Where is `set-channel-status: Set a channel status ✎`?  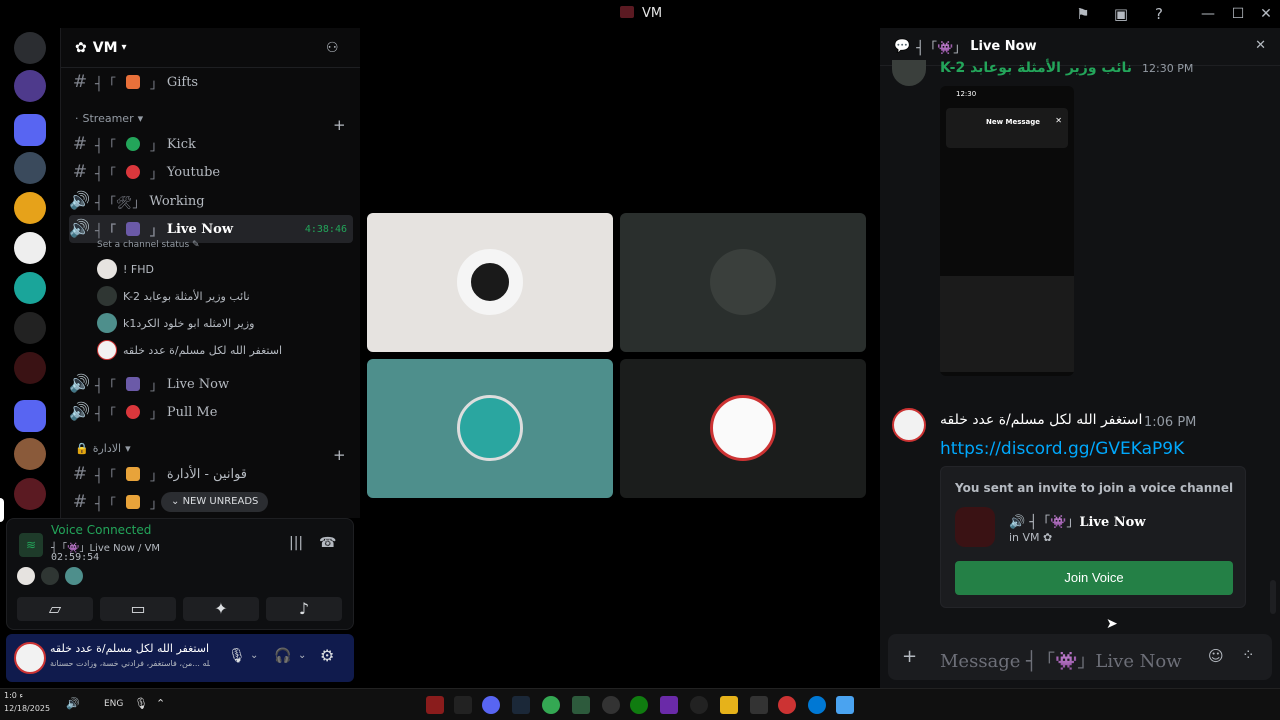
set-channel-status: Set a channel status ✎ is located at coordinates (148, 245).